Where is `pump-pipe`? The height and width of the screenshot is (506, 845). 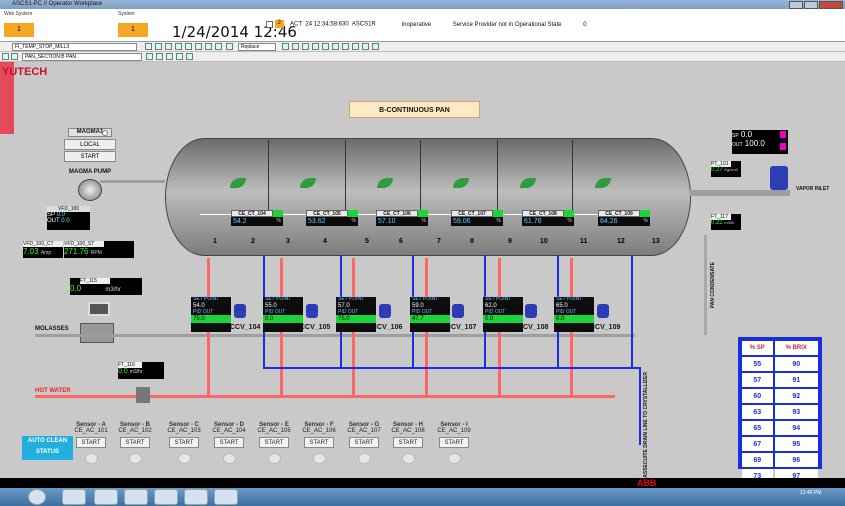
pump-pipe is located at coordinates (132, 181).